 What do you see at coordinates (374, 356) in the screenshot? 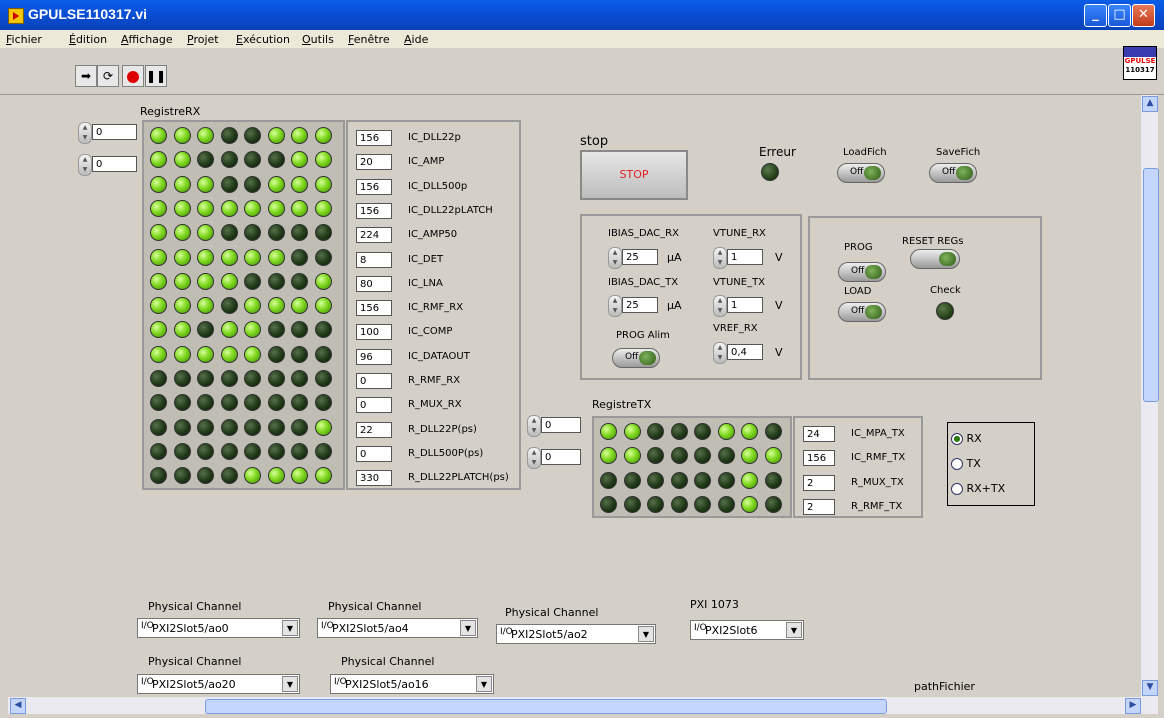
I see `rx-value-input: 96` at bounding box center [374, 356].